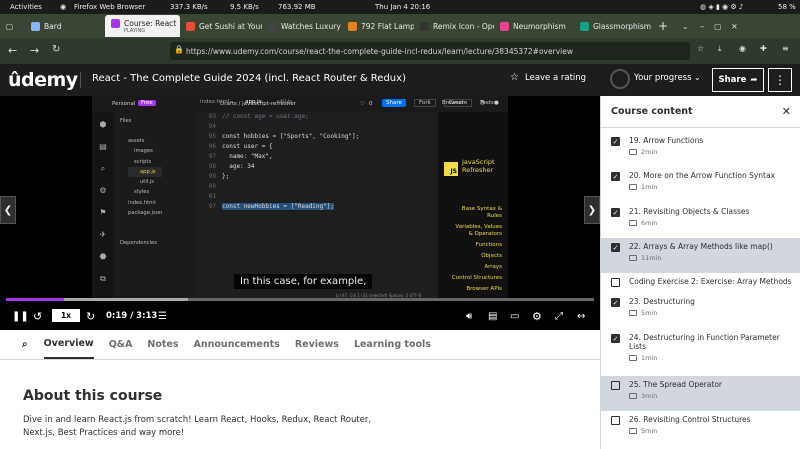 This screenshot has width=800, height=449. Describe the element at coordinates (109, 7) in the screenshot. I see `app-name: Firefox Web Browser` at that location.